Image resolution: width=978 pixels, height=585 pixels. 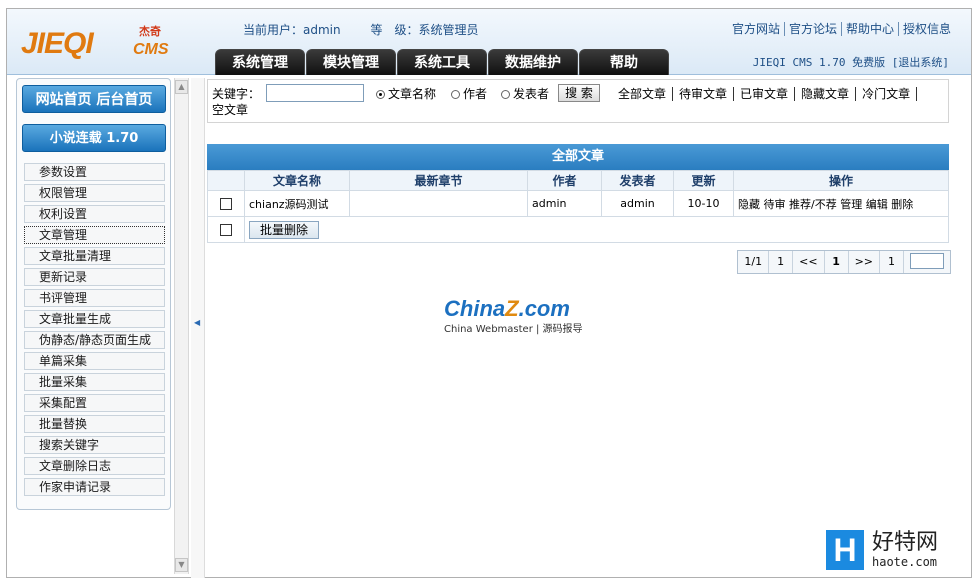 What do you see at coordinates (94, 403) in the screenshot?
I see `sidebar-item-collect-config: 采集配置` at bounding box center [94, 403].